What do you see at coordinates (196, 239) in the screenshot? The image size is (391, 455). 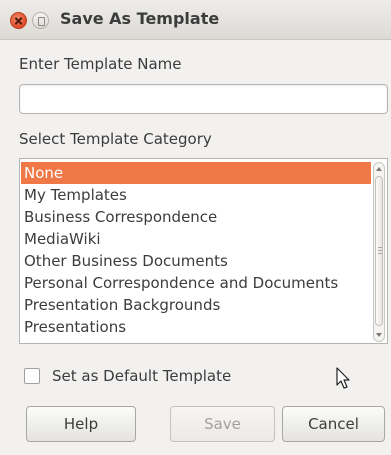 I see `list-item-mediawiki: MediaWiki` at bounding box center [196, 239].